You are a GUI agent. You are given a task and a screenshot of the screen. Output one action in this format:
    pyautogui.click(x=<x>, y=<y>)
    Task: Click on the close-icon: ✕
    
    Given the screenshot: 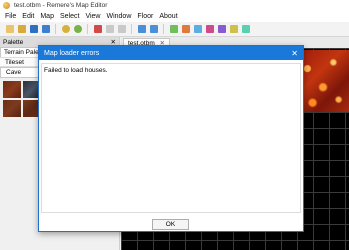 What is the action you would take?
    pyautogui.click(x=294, y=53)
    